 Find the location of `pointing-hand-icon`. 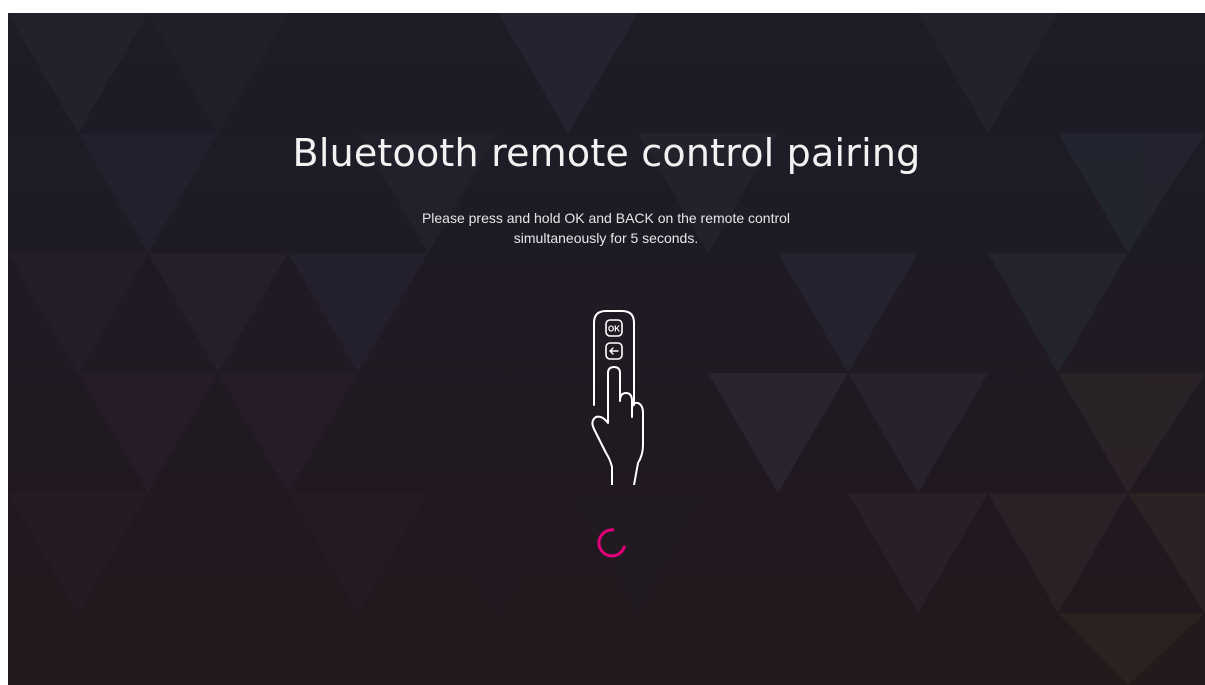

pointing-hand-icon is located at coordinates (617, 425).